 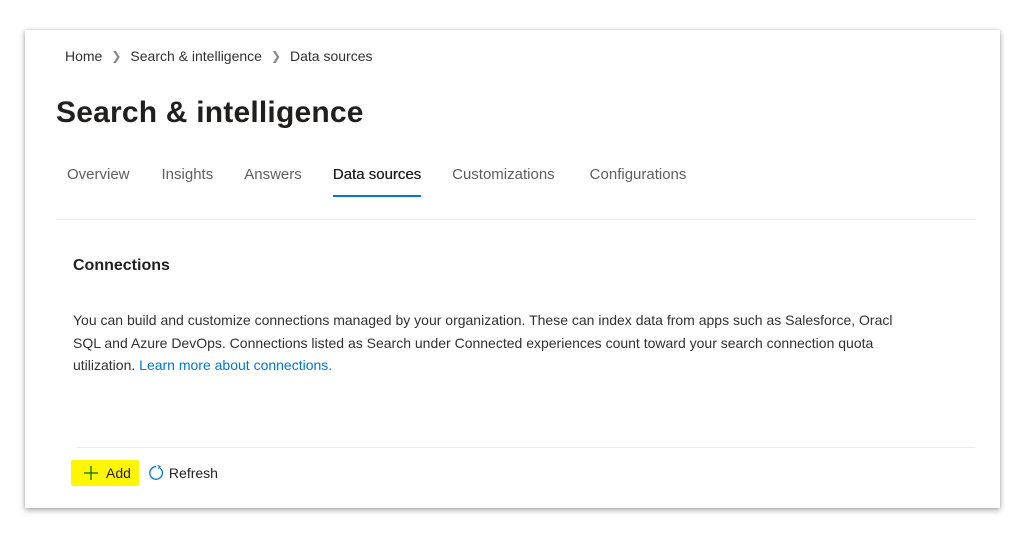 What do you see at coordinates (105, 473) in the screenshot?
I see `add-button: Add` at bounding box center [105, 473].